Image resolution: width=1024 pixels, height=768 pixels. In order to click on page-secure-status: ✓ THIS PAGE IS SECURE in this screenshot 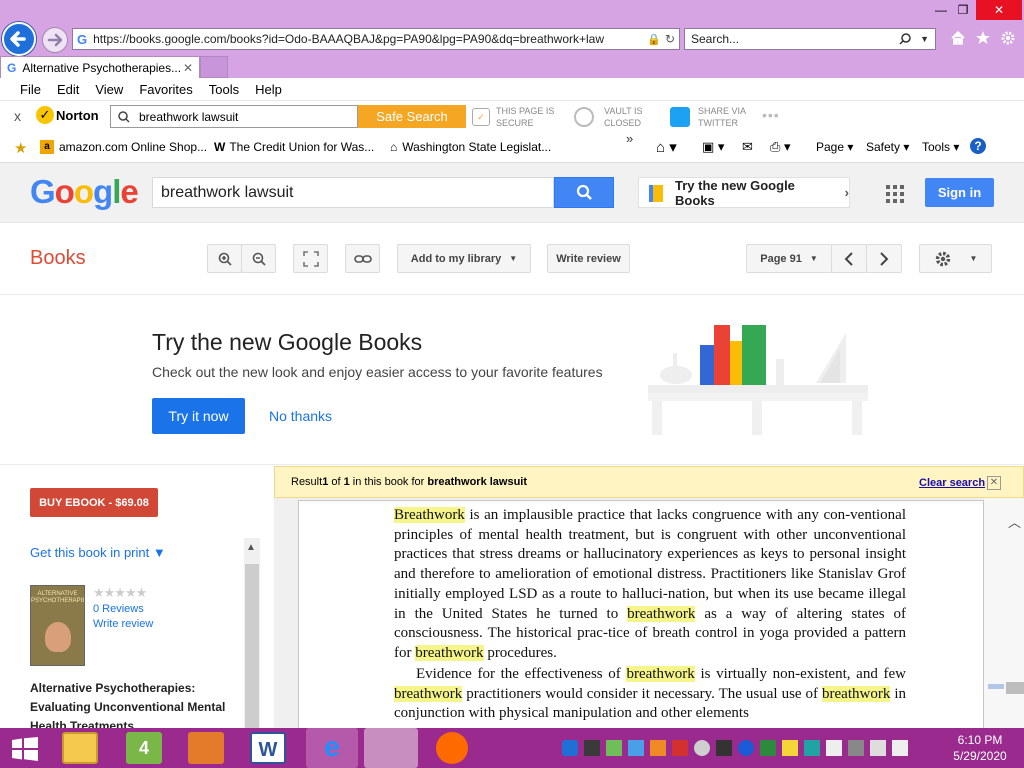, I will do `click(513, 117)`.